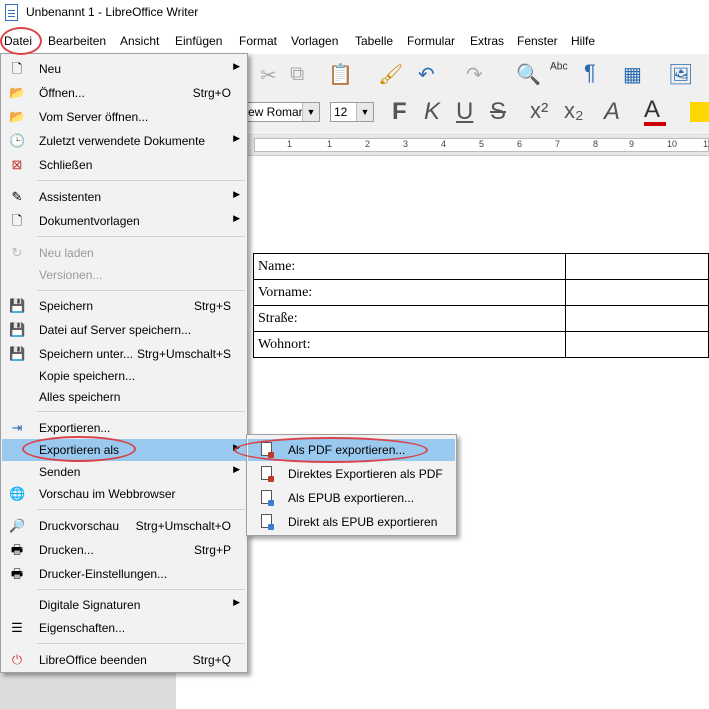  Describe the element at coordinates (612, 112) in the screenshot. I see `clear-formatting-icon: A` at that location.